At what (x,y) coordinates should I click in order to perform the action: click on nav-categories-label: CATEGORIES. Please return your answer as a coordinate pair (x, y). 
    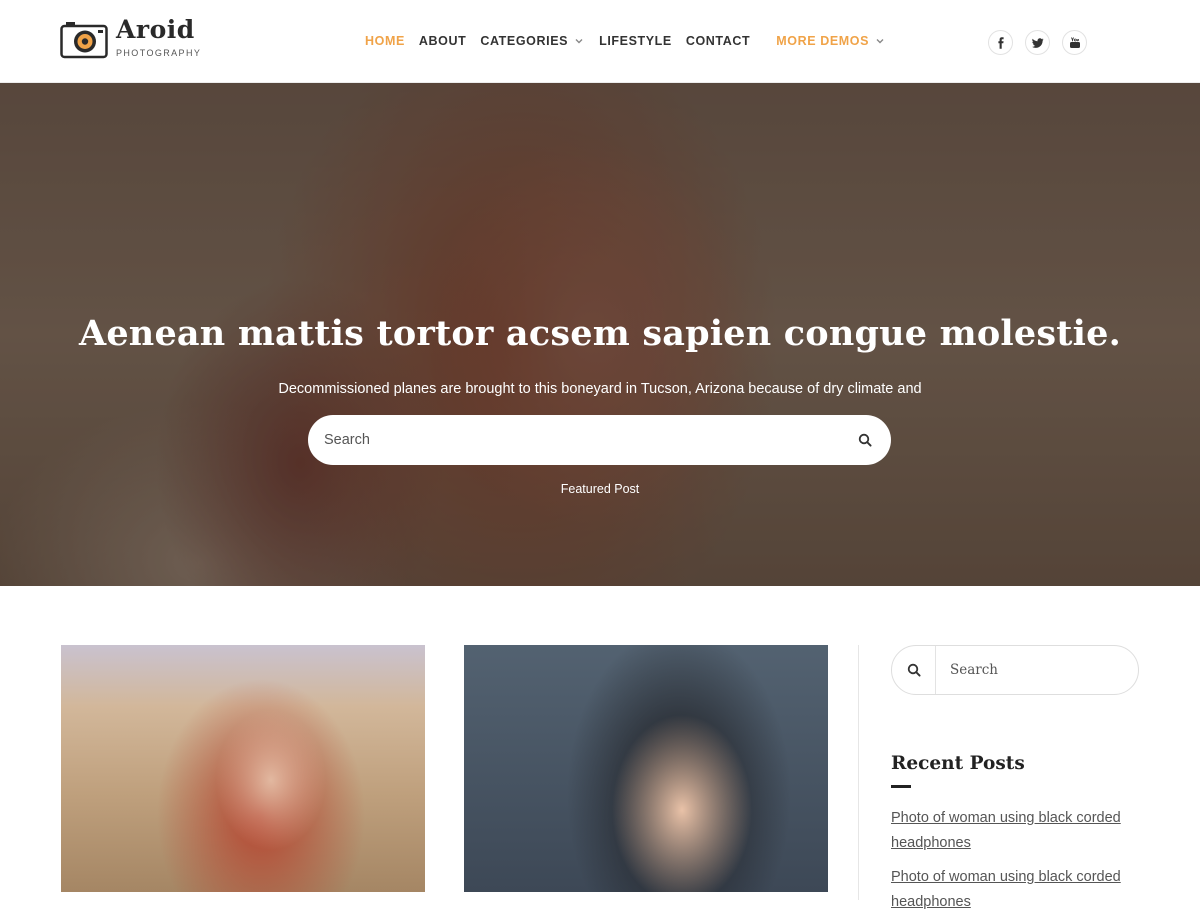
    Looking at the image, I should click on (524, 41).